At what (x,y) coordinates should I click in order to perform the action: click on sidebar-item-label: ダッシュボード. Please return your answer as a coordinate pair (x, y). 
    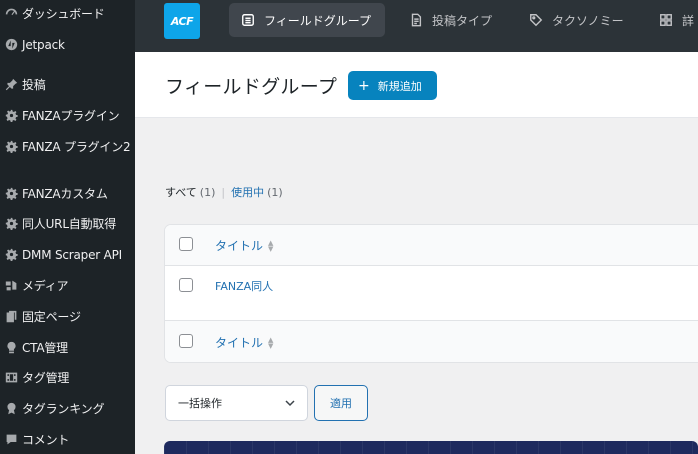
    Looking at the image, I should click on (63, 14).